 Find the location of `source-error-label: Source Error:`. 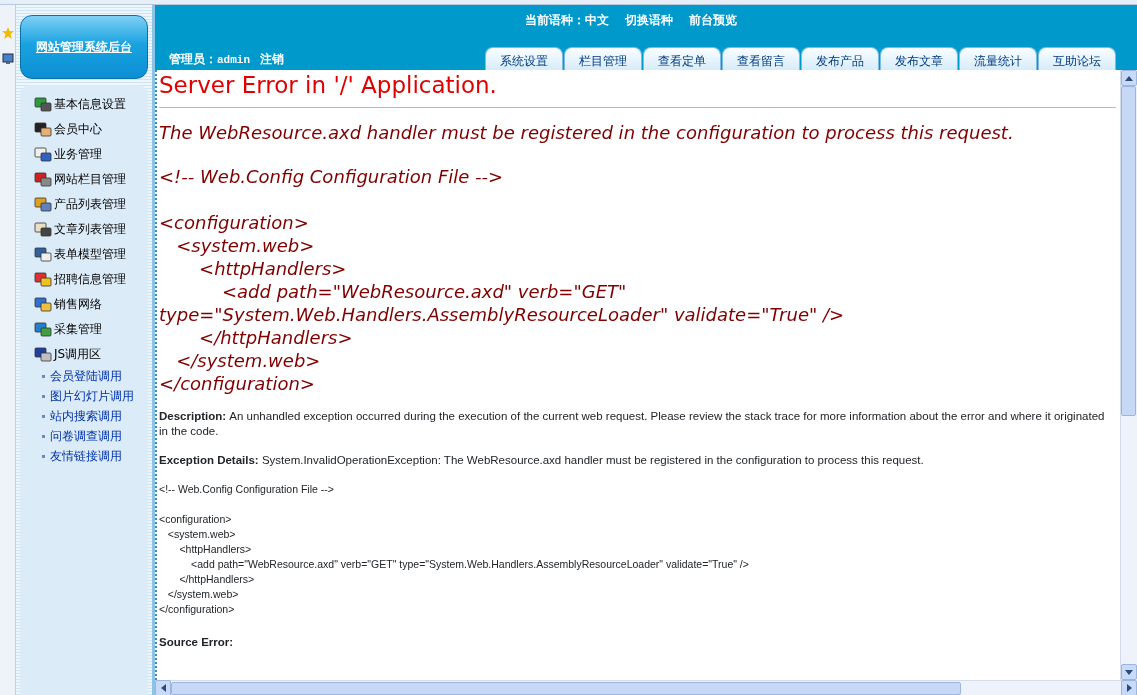

source-error-label: Source Error: is located at coordinates (197, 643).